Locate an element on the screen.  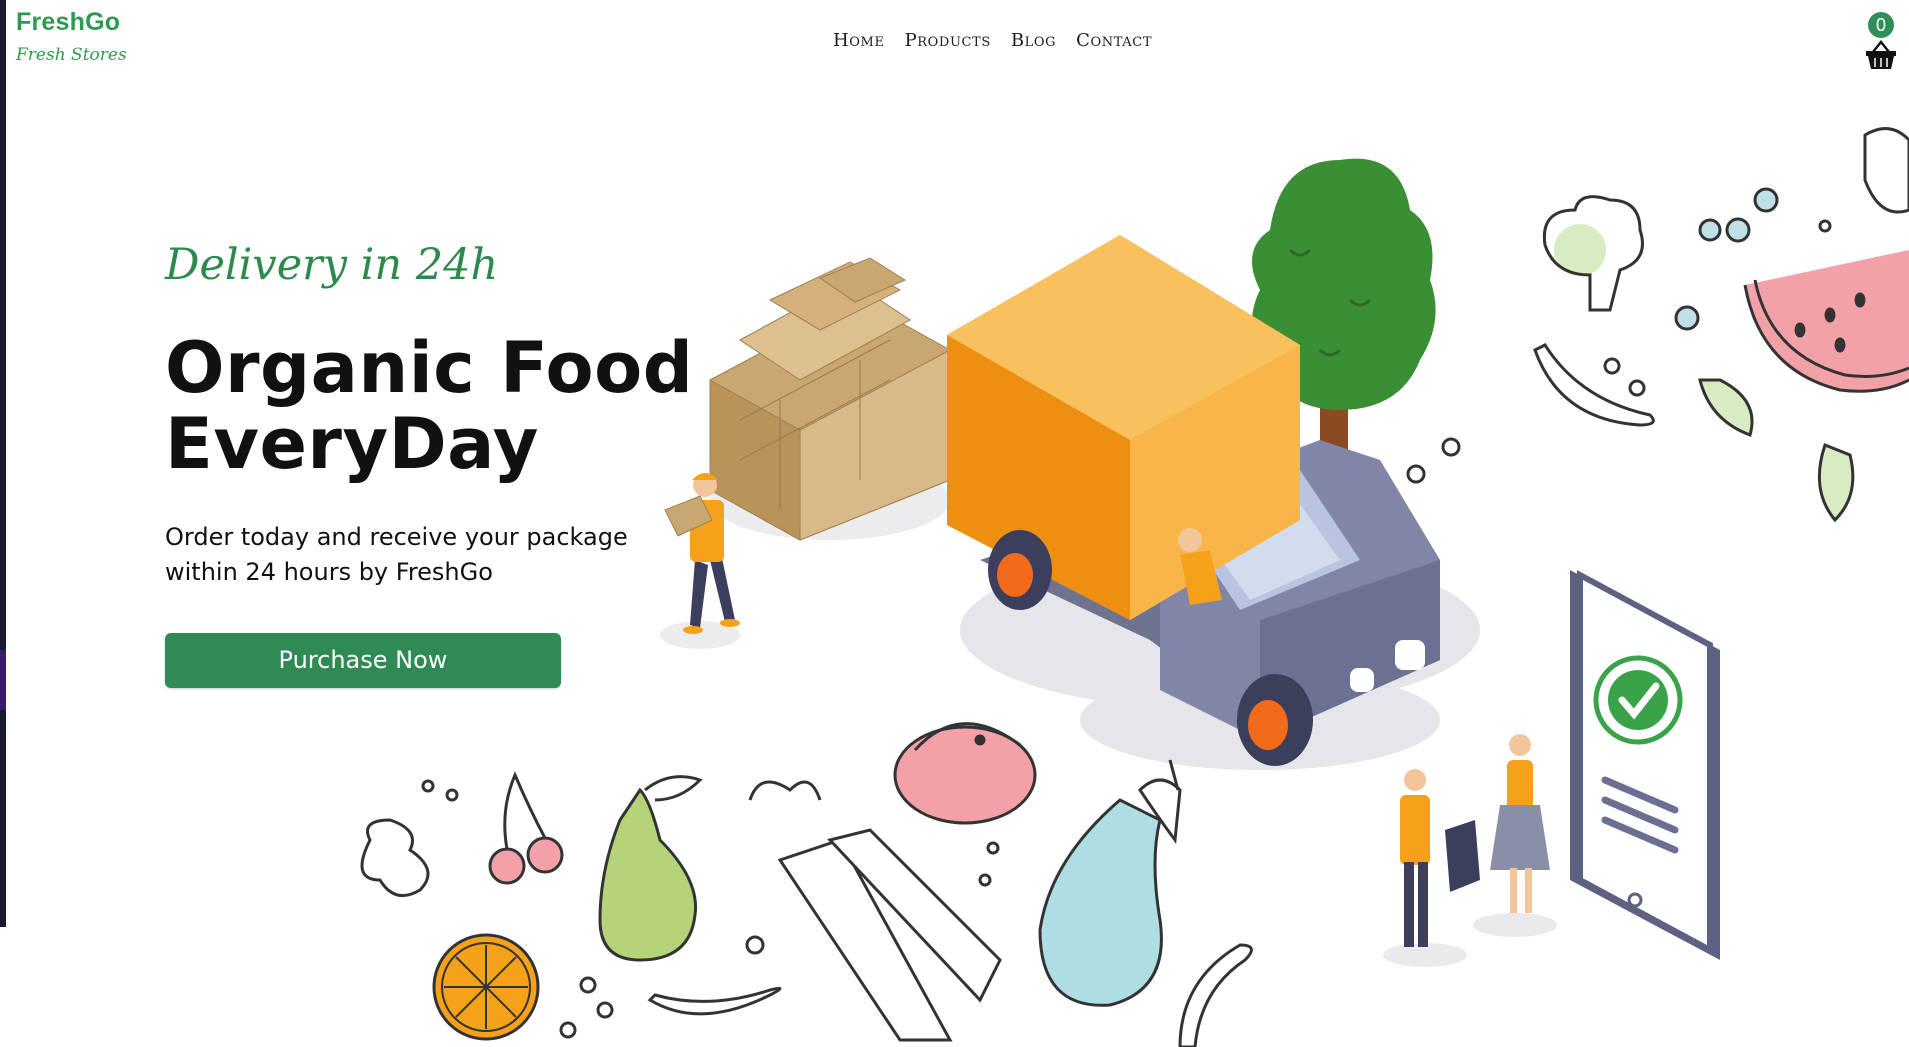
purchase-now-button: Purchase Now is located at coordinates (363, 660).